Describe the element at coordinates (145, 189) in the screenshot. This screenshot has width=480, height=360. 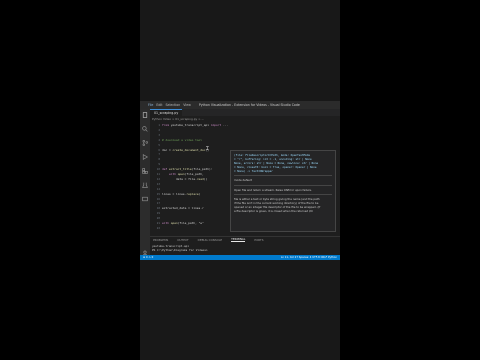
I see `activity-bar` at that location.